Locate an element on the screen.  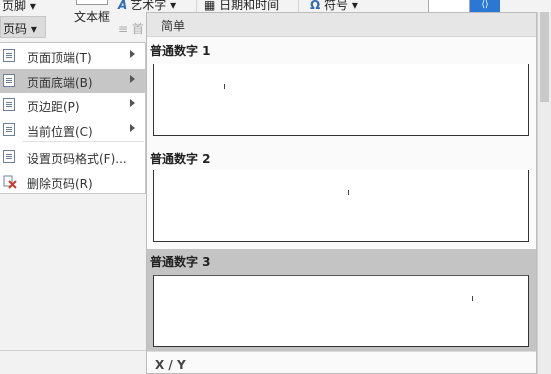
footer-label: 页脚 is located at coordinates (14, 6).